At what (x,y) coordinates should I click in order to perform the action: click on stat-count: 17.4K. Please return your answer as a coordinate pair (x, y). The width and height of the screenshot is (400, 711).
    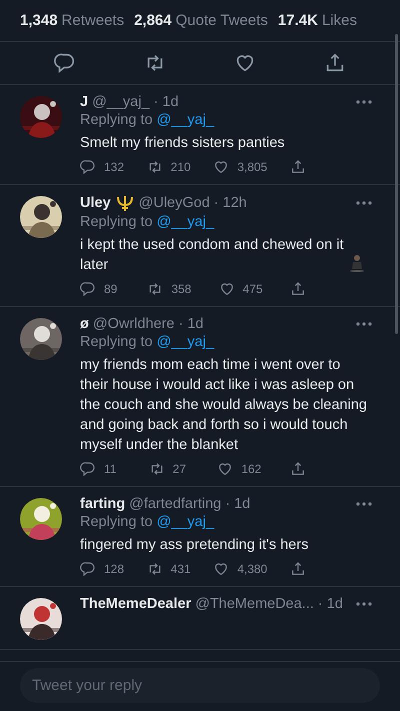
    Looking at the image, I should click on (298, 20).